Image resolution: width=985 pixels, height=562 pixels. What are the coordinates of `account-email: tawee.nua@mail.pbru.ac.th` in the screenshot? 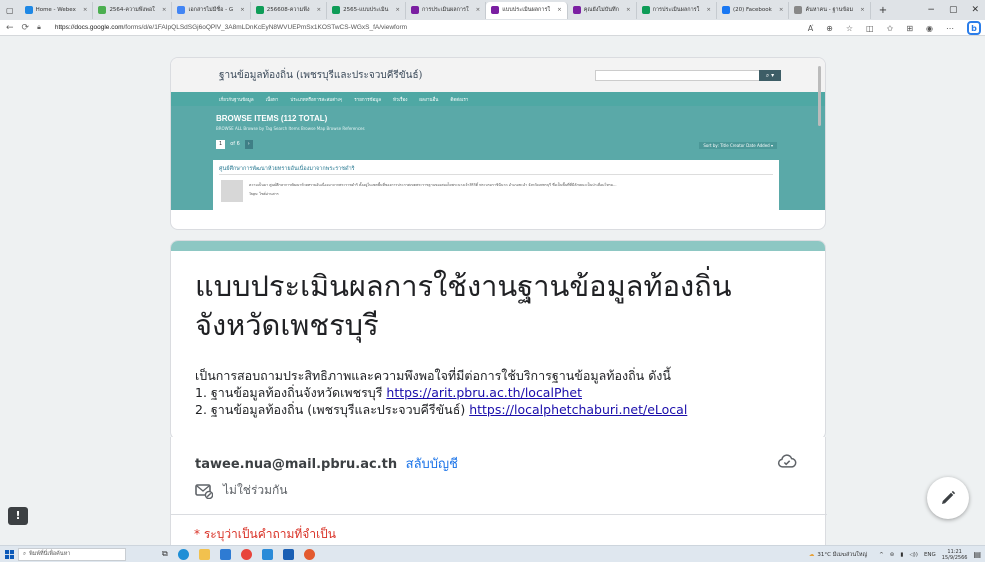 It's located at (296, 464).